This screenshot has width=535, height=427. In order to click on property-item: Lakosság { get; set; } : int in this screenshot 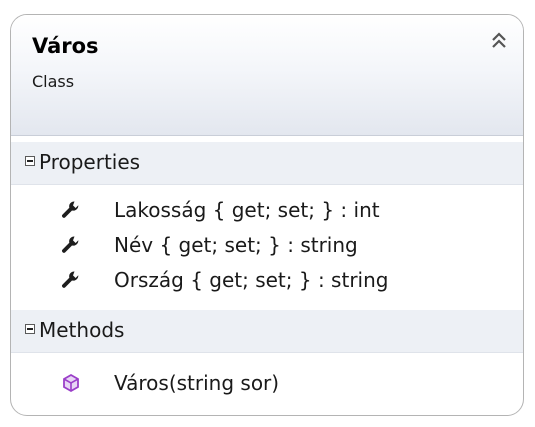, I will do `click(267, 213)`.